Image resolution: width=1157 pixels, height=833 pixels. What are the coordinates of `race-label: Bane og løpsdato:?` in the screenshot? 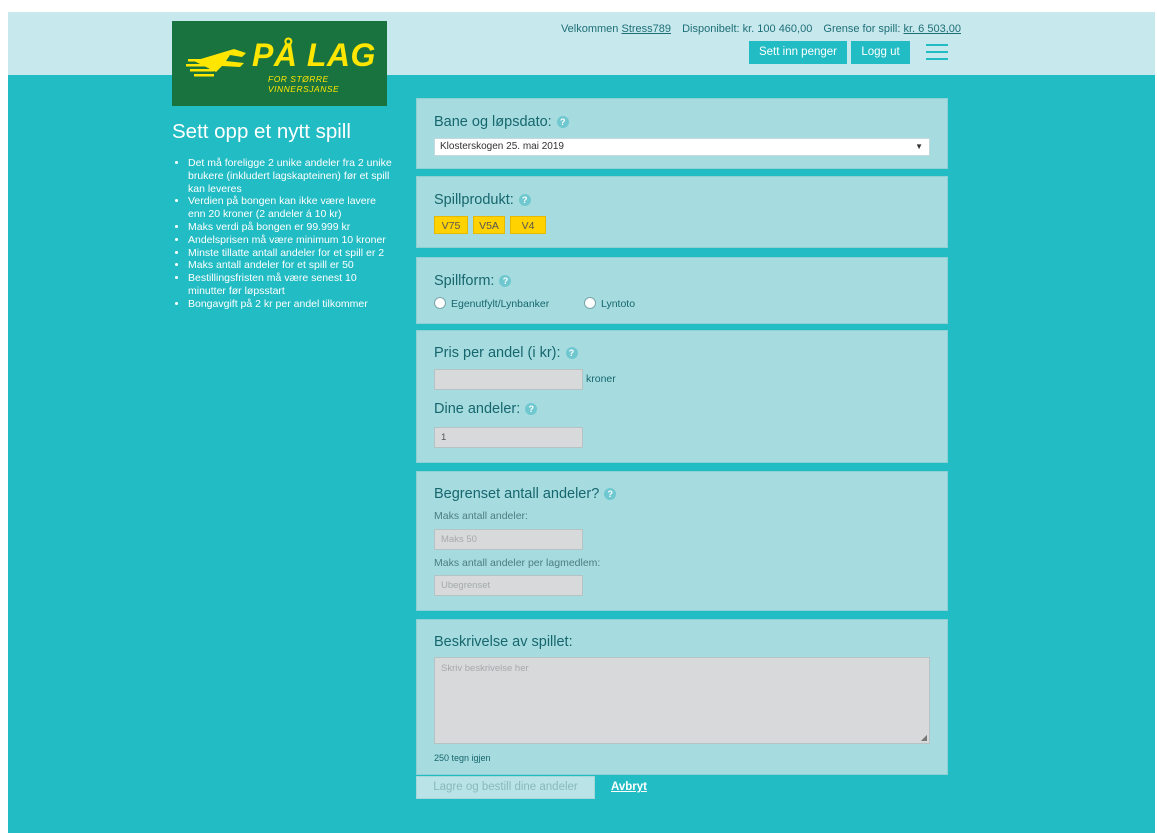 It's located at (501, 122).